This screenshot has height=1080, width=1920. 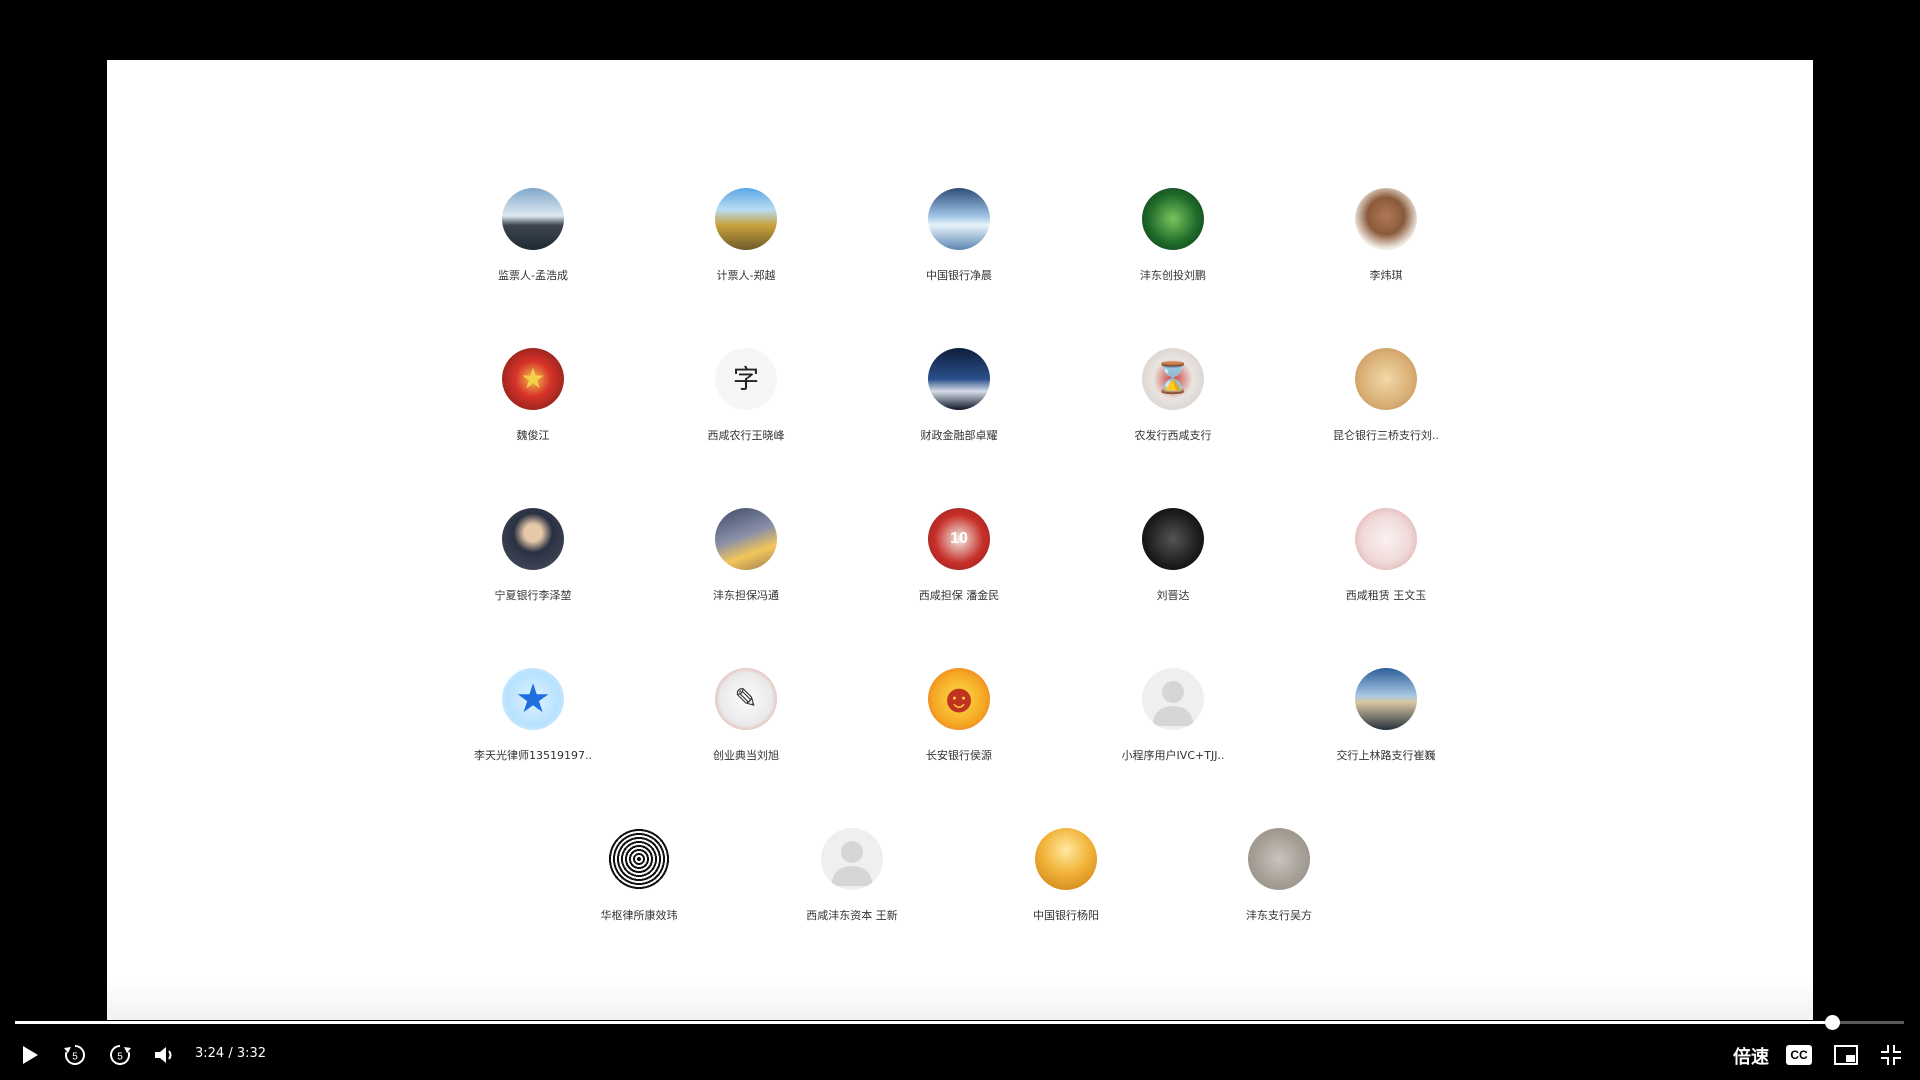 What do you see at coordinates (746, 219) in the screenshot?
I see `road-avatar` at bounding box center [746, 219].